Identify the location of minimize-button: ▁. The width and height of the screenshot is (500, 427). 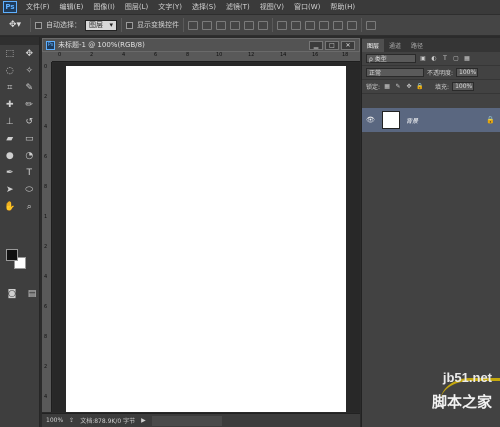
(316, 45).